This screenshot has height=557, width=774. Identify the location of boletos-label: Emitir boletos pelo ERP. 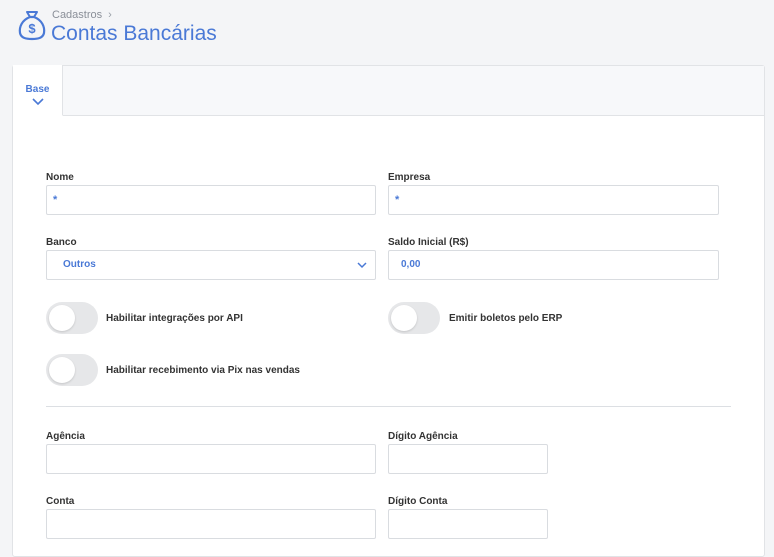
(506, 318).